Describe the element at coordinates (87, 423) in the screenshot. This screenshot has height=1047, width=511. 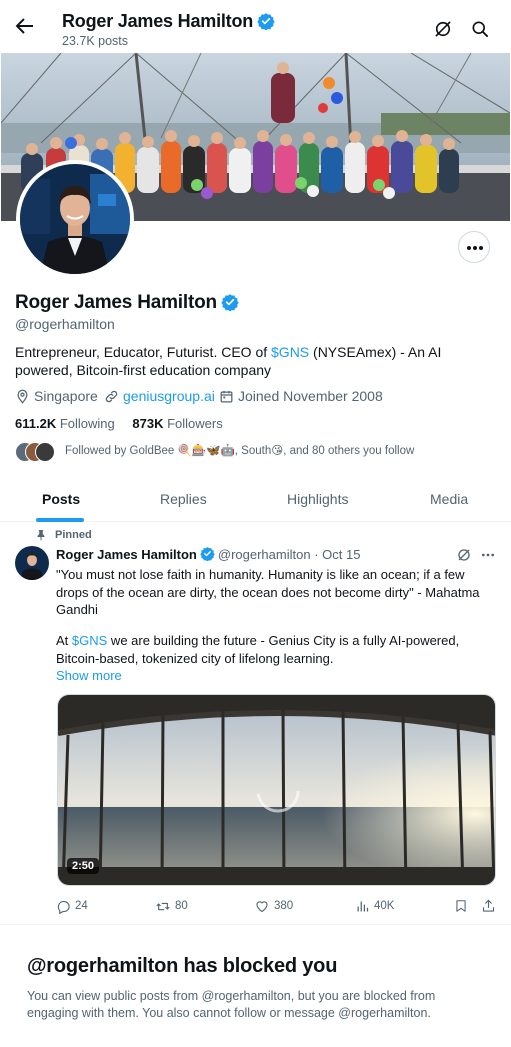
I see `following-label: Following` at that location.